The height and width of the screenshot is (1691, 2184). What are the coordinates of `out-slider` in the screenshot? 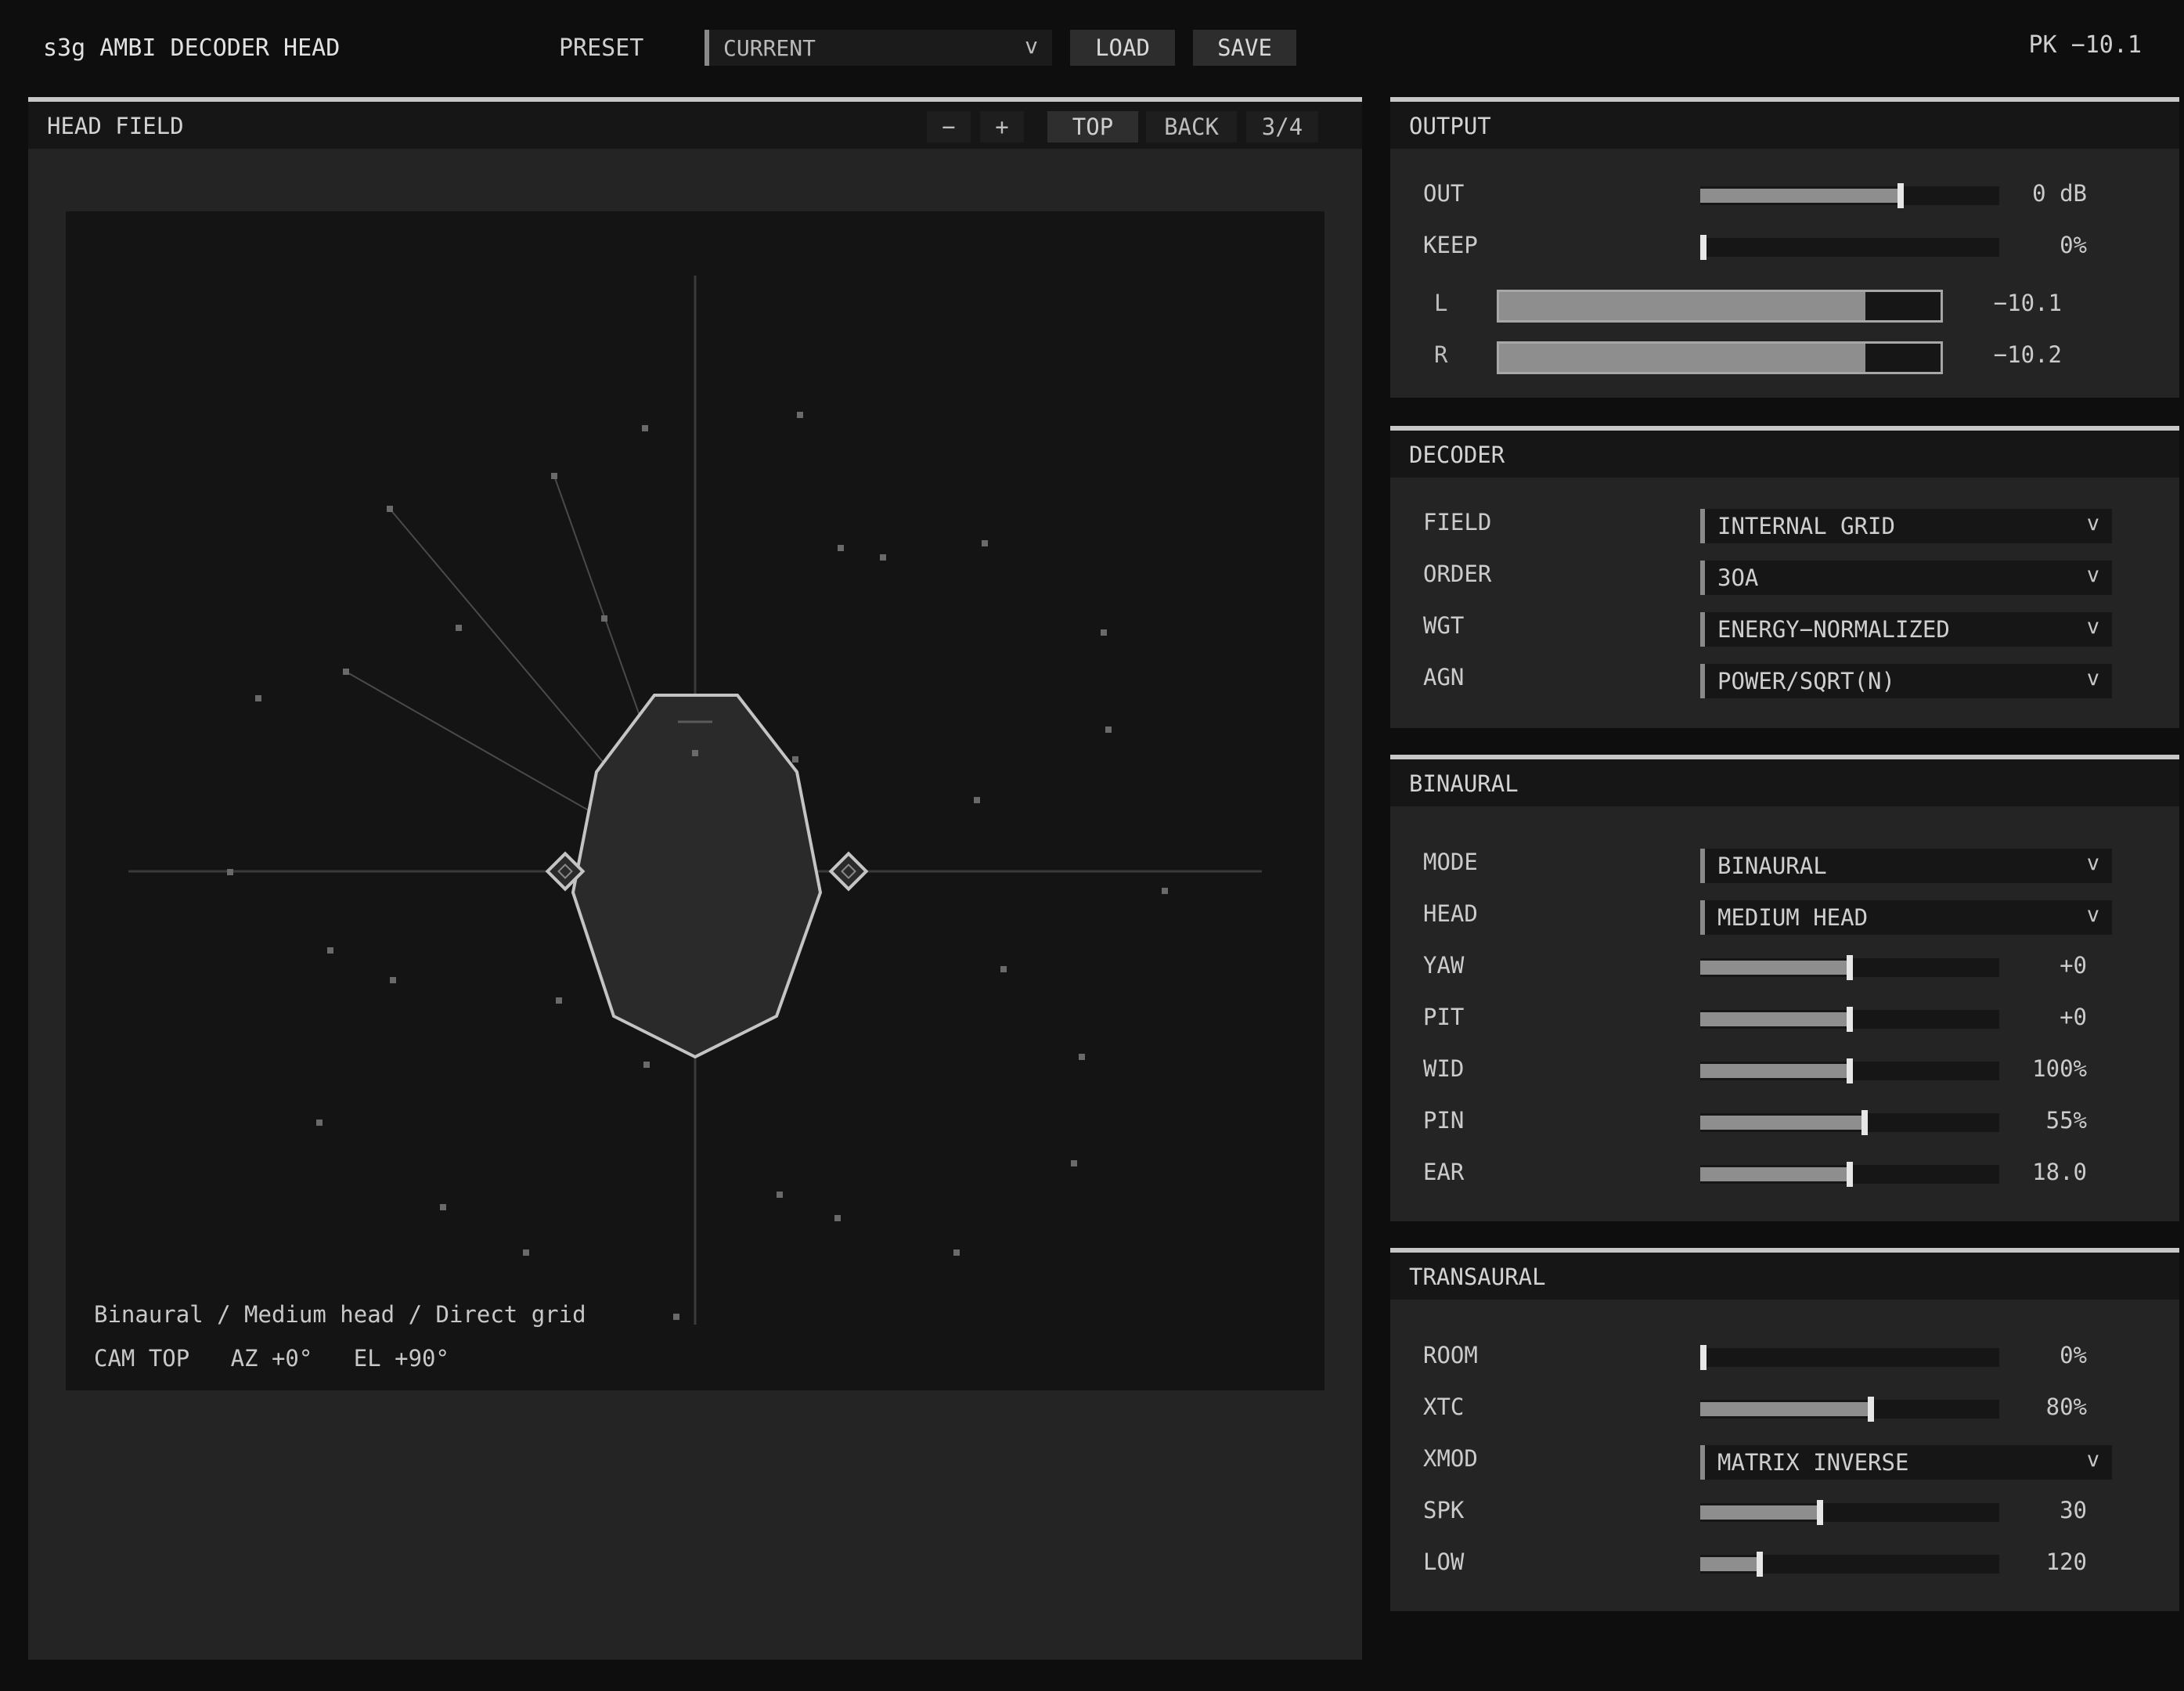 It's located at (1849, 195).